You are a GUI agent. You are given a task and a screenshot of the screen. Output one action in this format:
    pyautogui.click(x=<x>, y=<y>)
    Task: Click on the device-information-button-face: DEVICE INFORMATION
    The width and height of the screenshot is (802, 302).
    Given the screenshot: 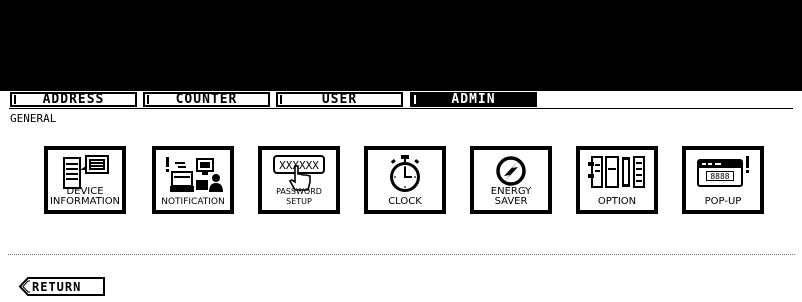 What is the action you would take?
    pyautogui.click(x=85, y=180)
    